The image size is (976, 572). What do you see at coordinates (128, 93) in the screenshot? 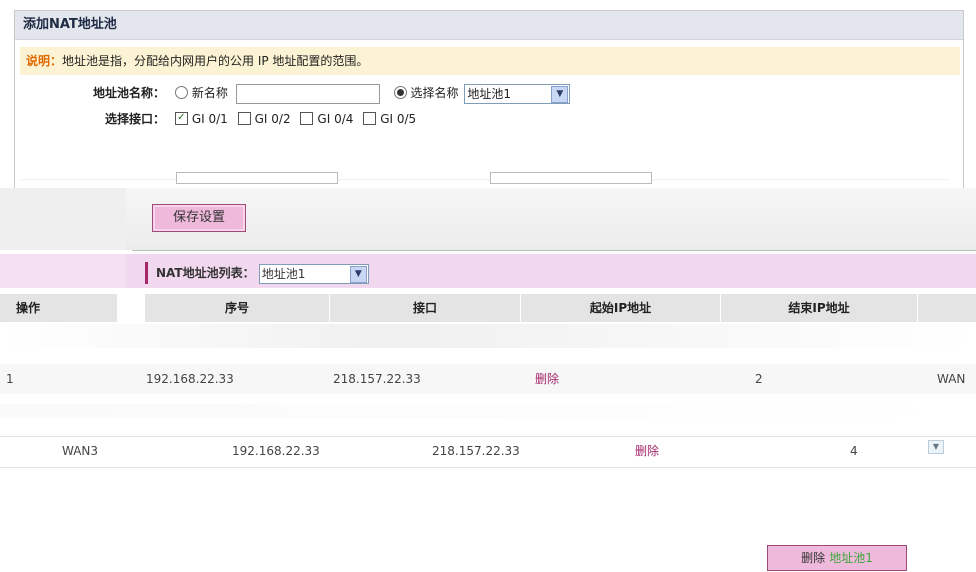
I see `pool-name-label: 地址池名称：` at bounding box center [128, 93].